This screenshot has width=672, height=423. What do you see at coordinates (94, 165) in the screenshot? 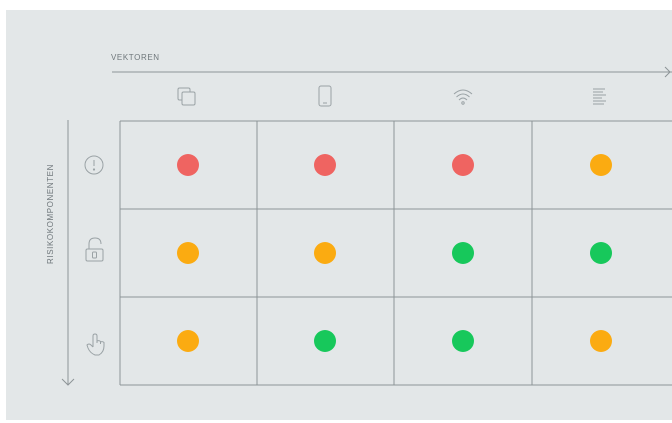
I see `exclamation-circle-icon` at bounding box center [94, 165].